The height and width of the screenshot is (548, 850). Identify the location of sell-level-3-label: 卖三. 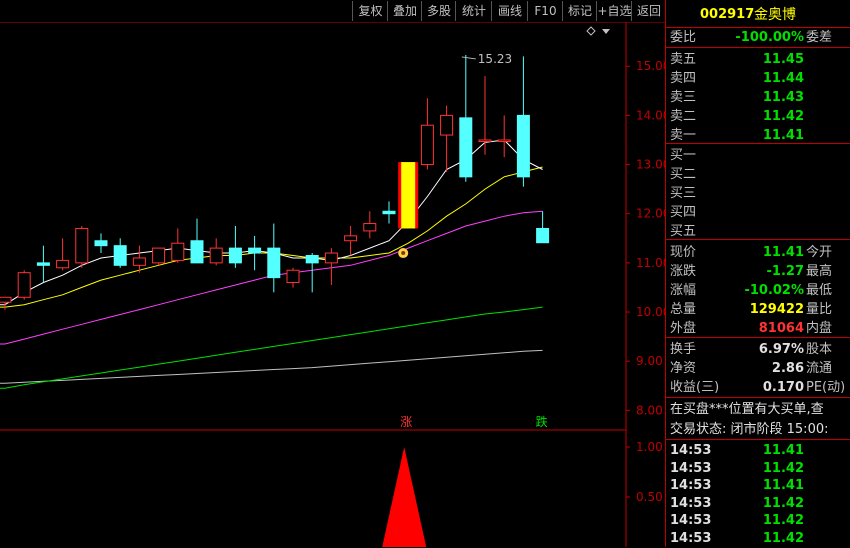
(683, 97).